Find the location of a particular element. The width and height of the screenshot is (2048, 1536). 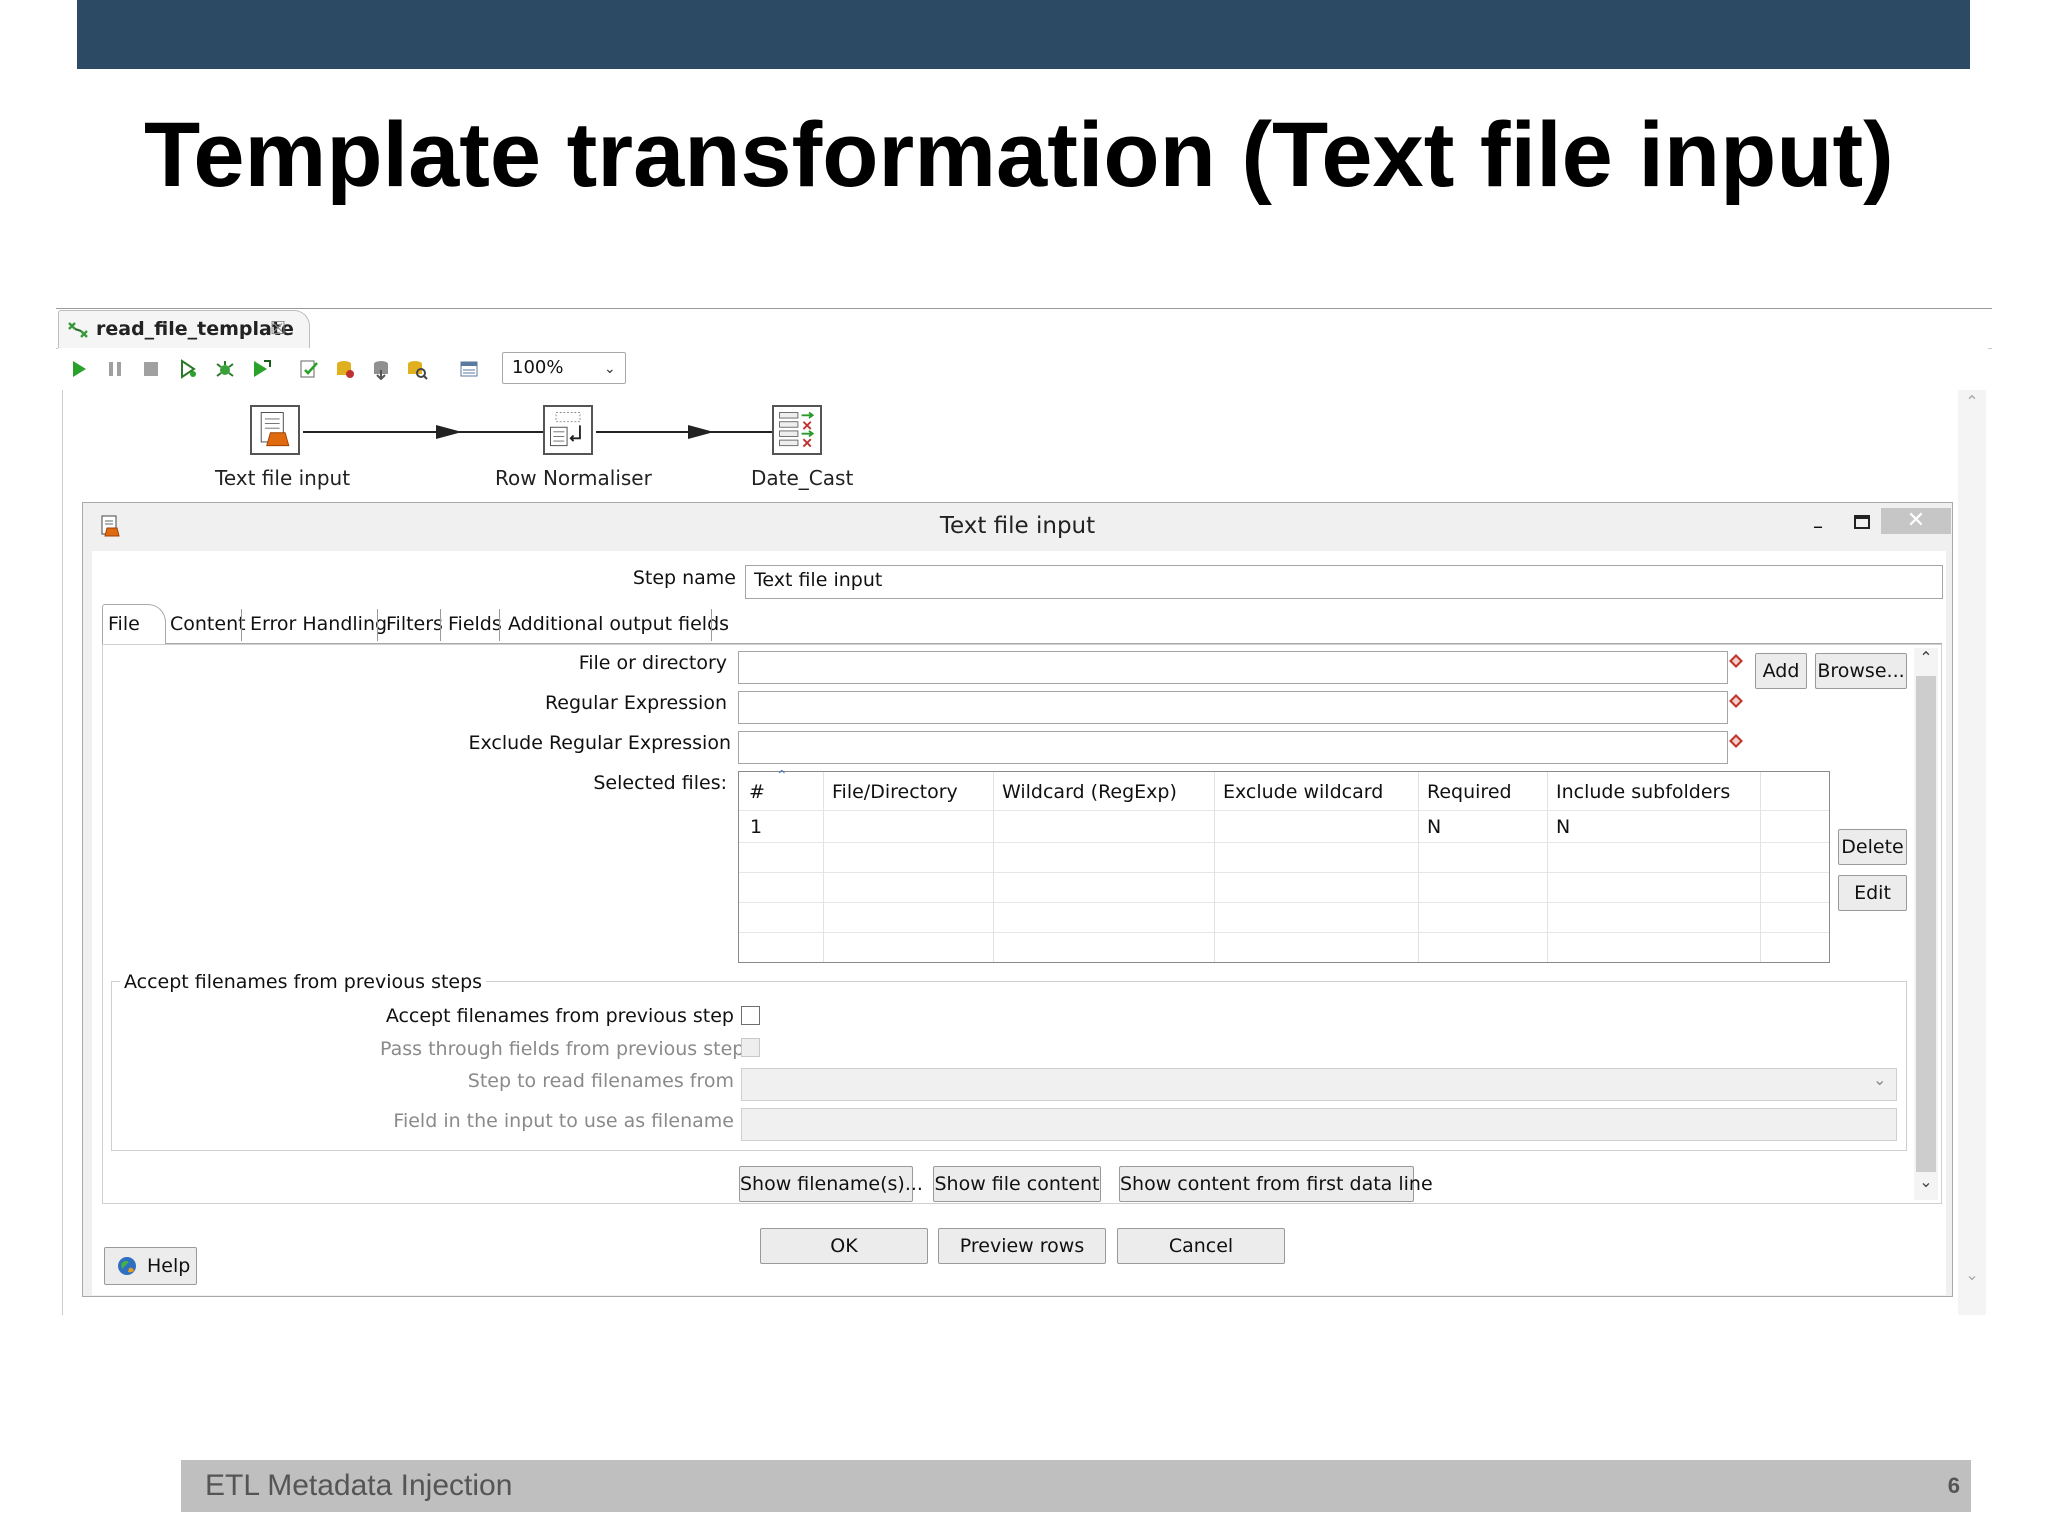

exclude-regular-expression-label: Exclude Regular Expression is located at coordinates (599, 743).